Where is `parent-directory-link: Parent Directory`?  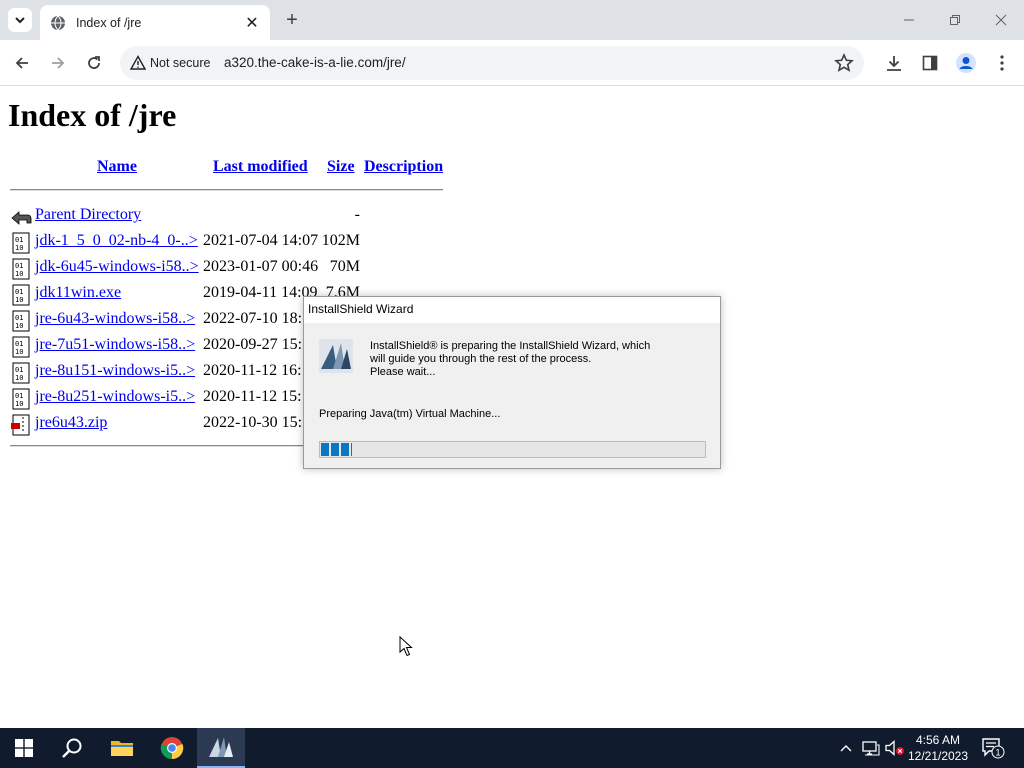
parent-directory-link: Parent Directory is located at coordinates (88, 215).